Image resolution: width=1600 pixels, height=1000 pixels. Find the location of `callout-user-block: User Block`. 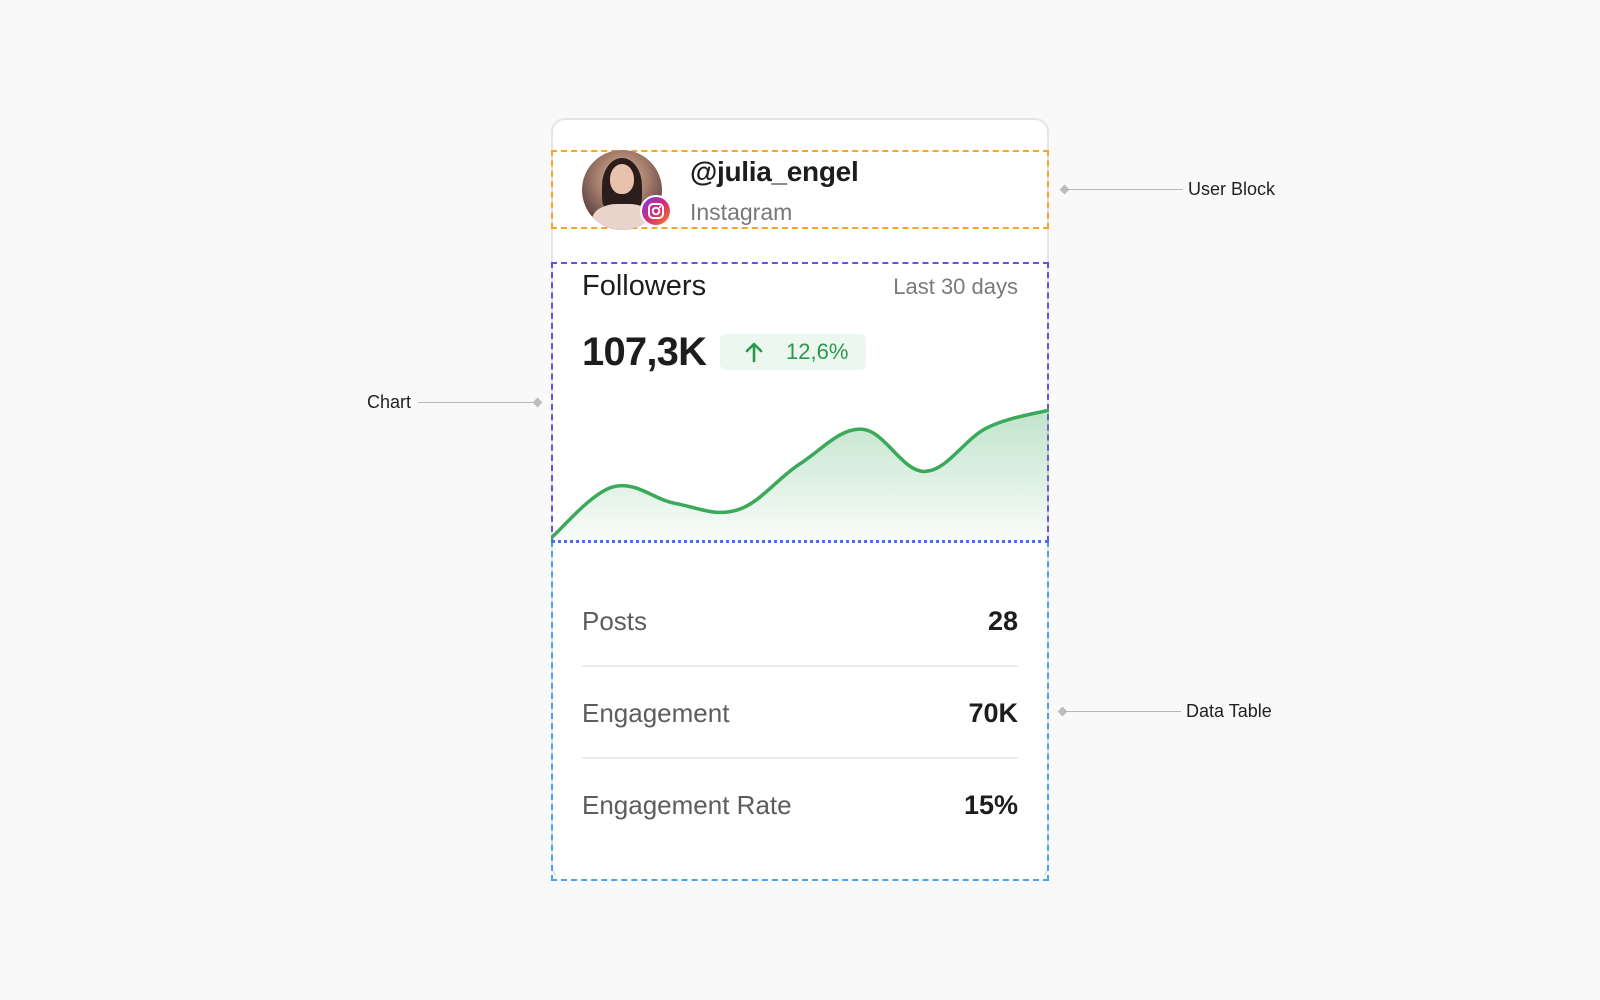

callout-user-block: User Block is located at coordinates (1232, 189).